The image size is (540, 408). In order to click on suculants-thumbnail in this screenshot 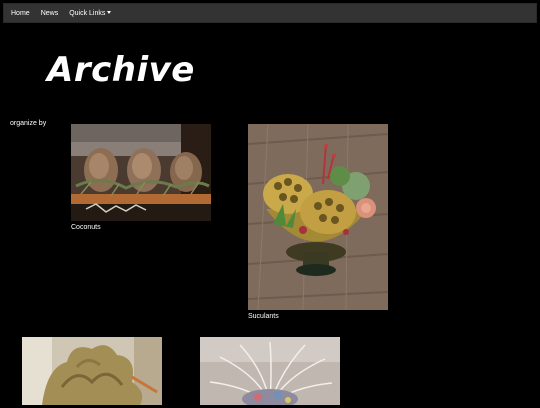, I will do `click(318, 217)`.